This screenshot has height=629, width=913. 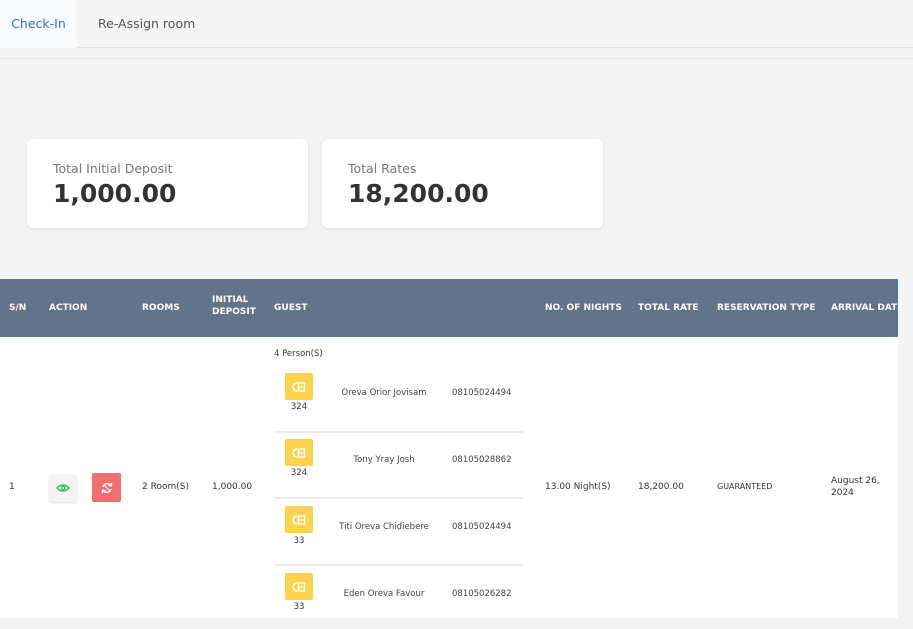 I want to click on divider, so click(x=456, y=58).